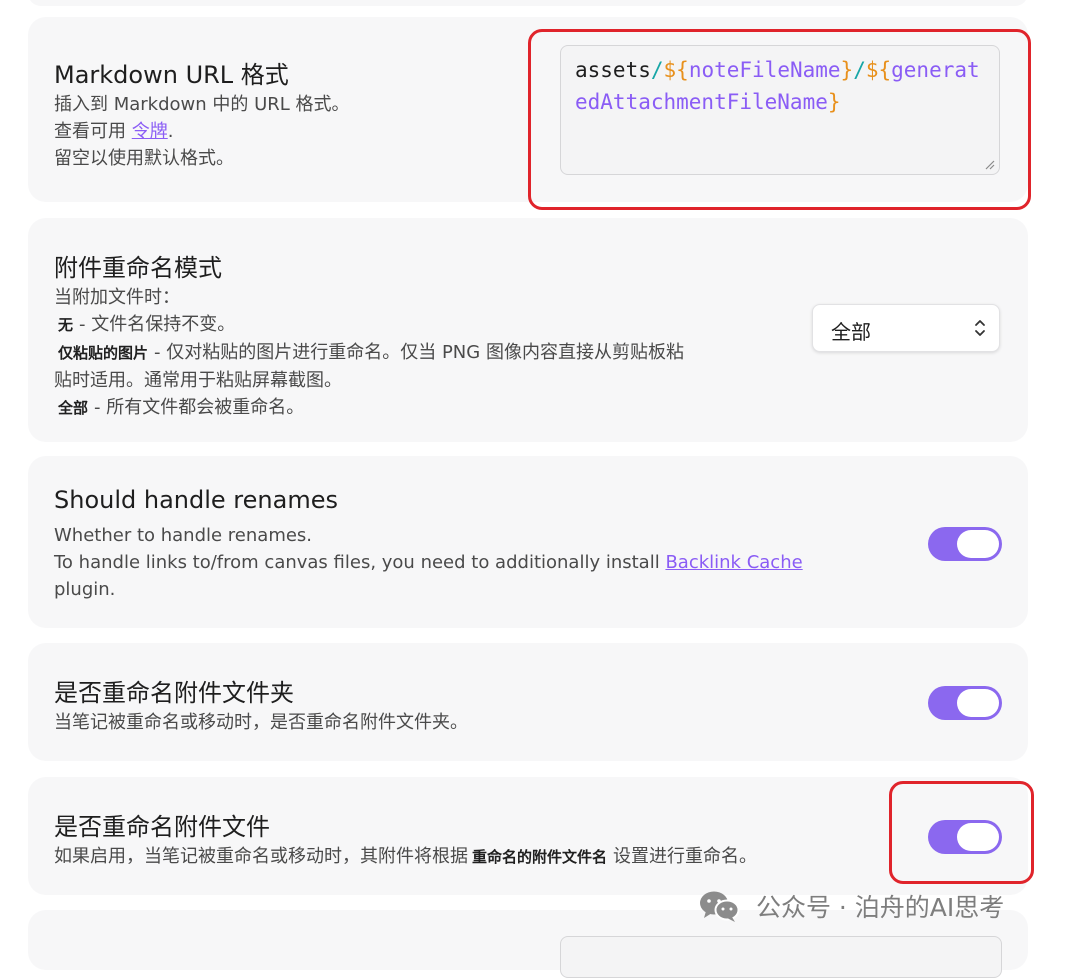 This screenshot has width=1080, height=978. I want to click on code-token: noteFileName, so click(764, 70).